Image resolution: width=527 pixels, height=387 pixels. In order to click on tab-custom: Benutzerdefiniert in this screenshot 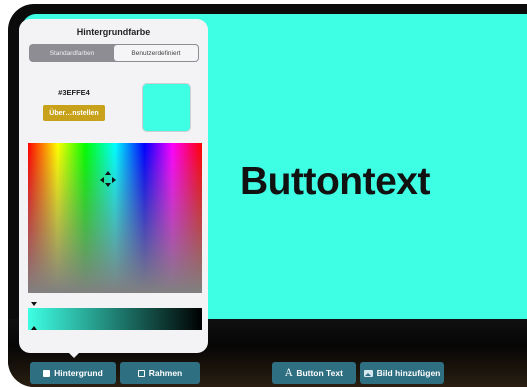, I will do `click(156, 53)`.